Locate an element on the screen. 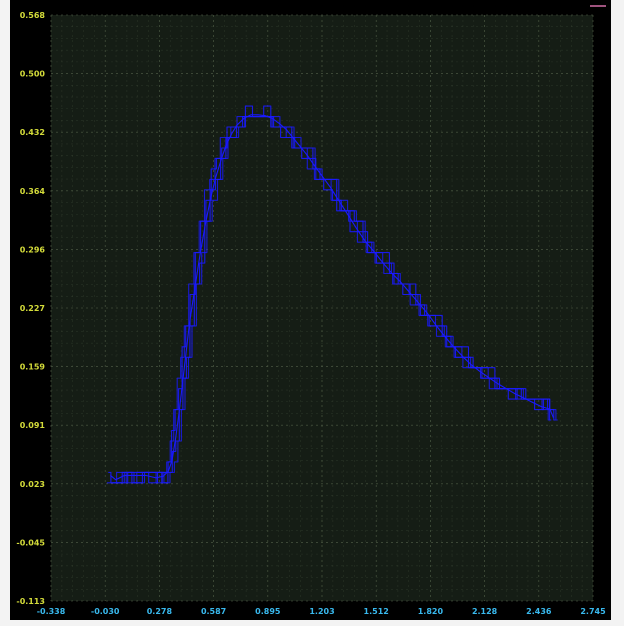 The width and height of the screenshot is (624, 626). x-tick-label: 0.895 is located at coordinates (268, 611).